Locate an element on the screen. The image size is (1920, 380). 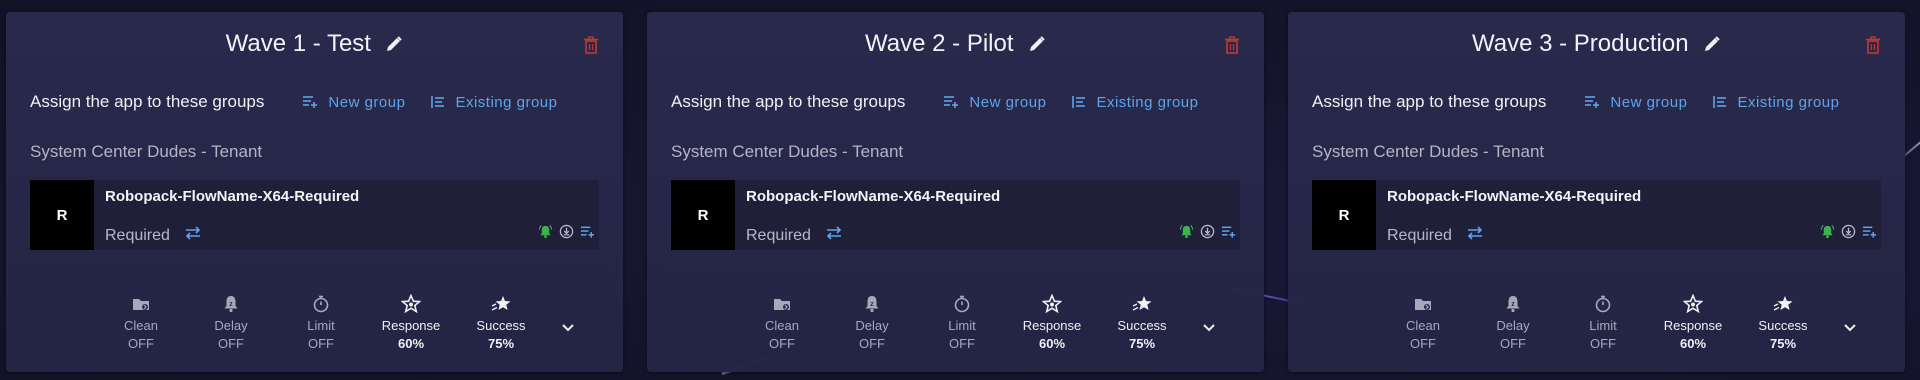
wave-title: Wave 1 - Test is located at coordinates (298, 43).